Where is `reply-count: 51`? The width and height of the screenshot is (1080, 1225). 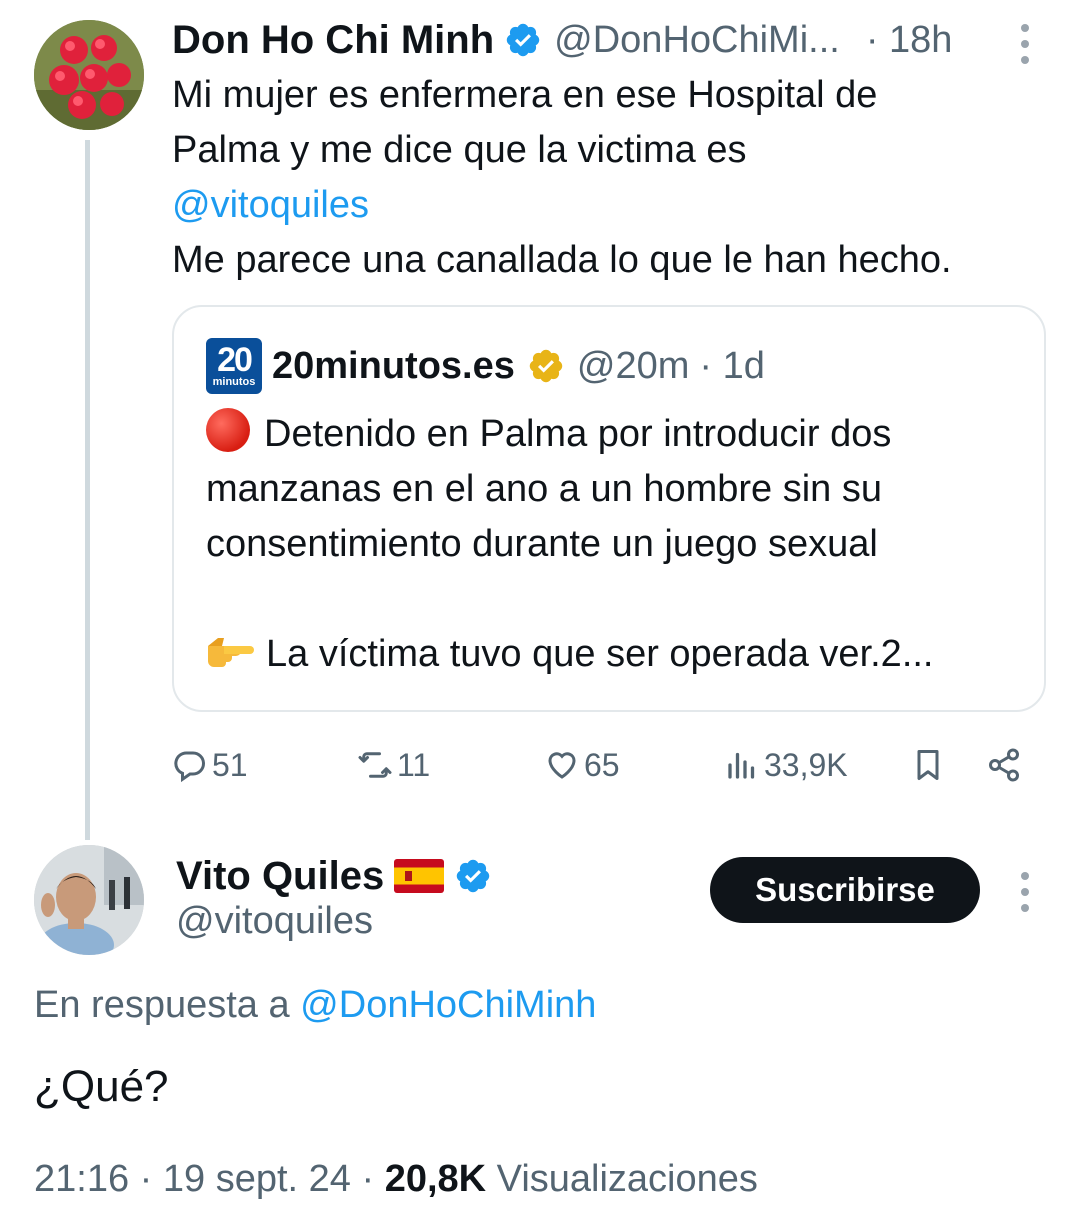
reply-count: 51 is located at coordinates (230, 764).